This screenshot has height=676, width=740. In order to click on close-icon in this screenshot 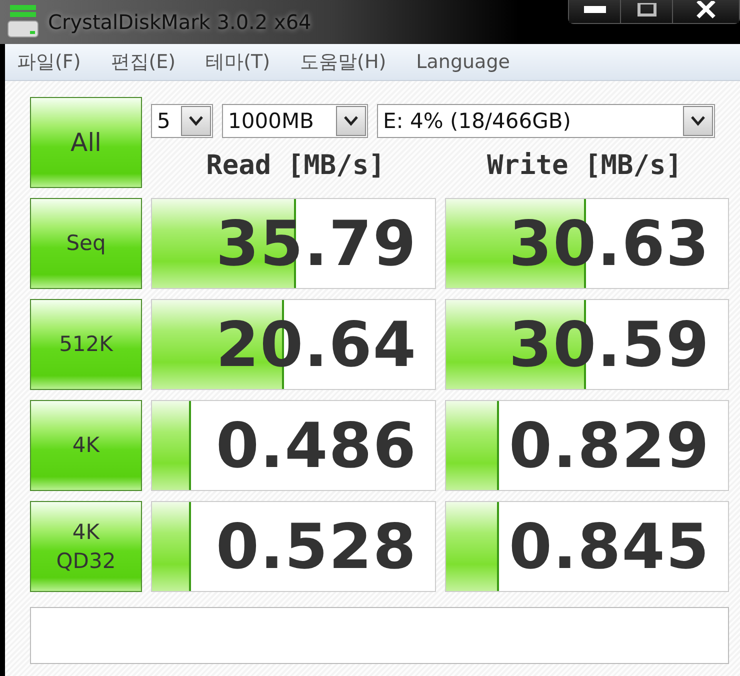, I will do `click(706, 10)`.